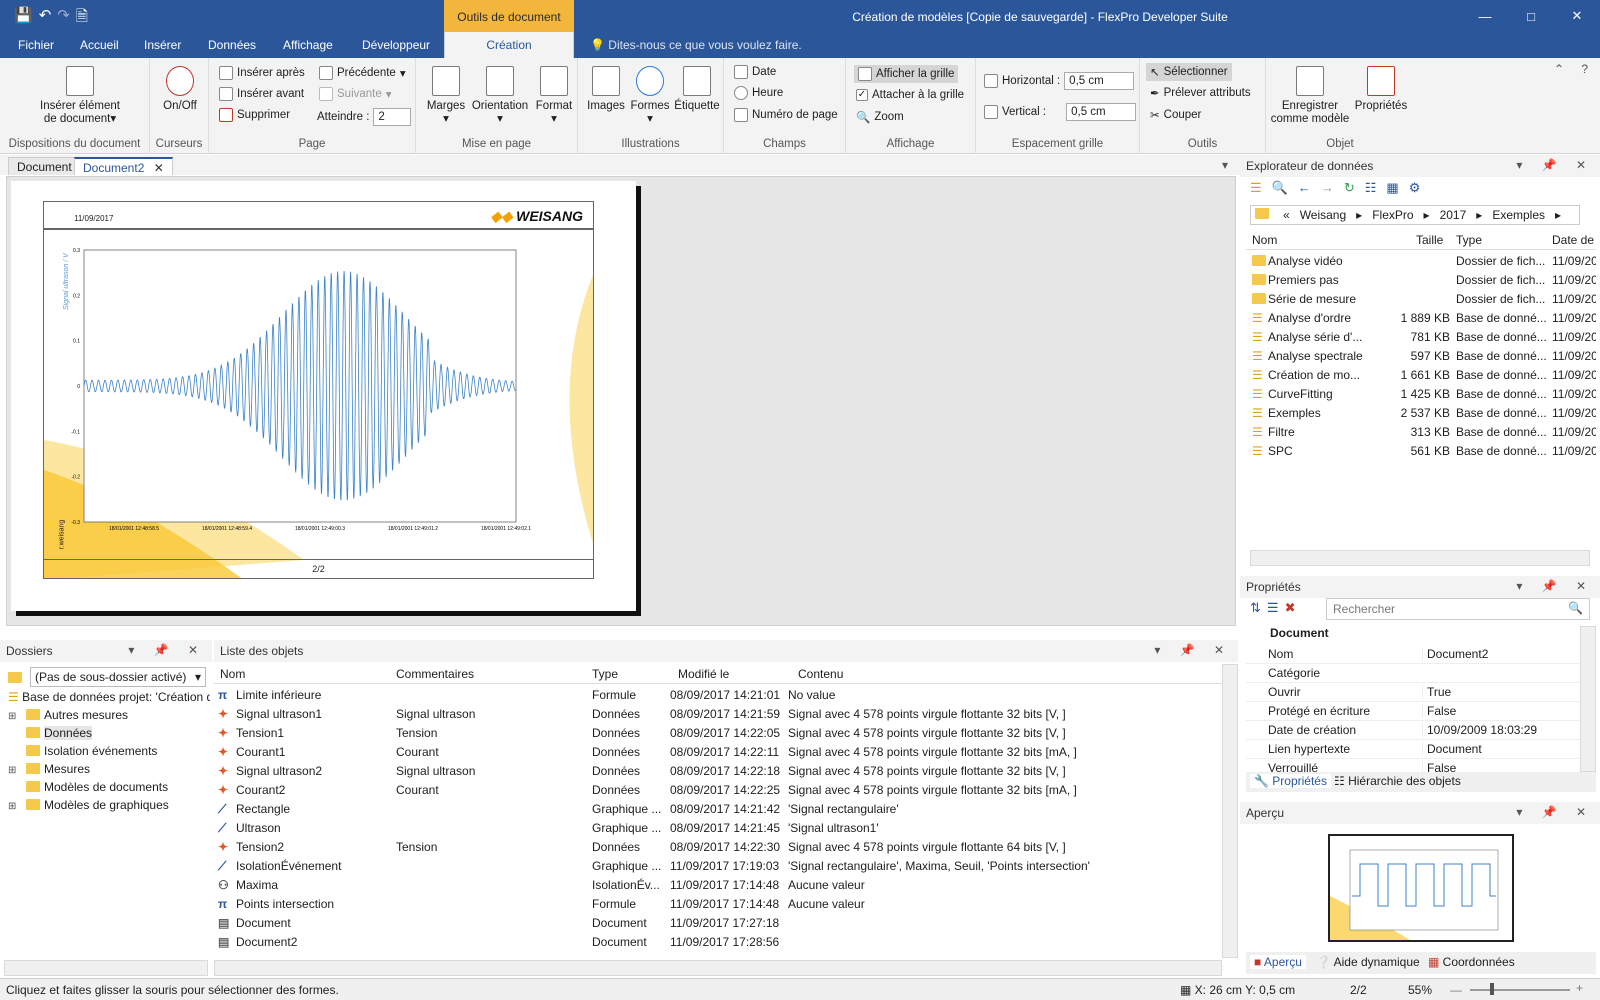 This screenshot has width=1600, height=1000. What do you see at coordinates (500, 96) in the screenshot?
I see `orientation-button: Orientation ▾` at bounding box center [500, 96].